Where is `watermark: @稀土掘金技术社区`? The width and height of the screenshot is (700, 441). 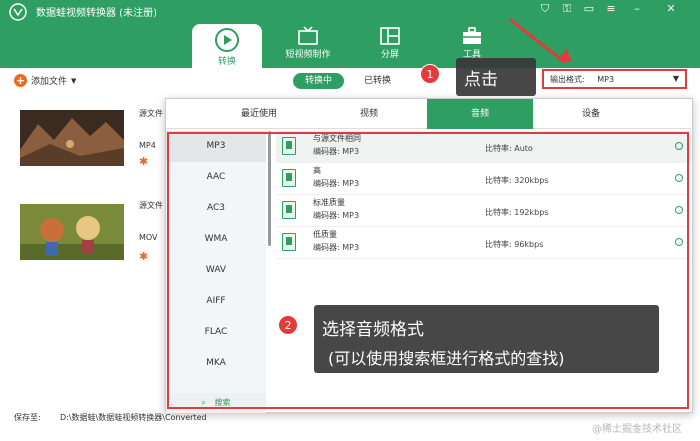
watermark: @稀土掘金技术社区 is located at coordinates (637, 429).